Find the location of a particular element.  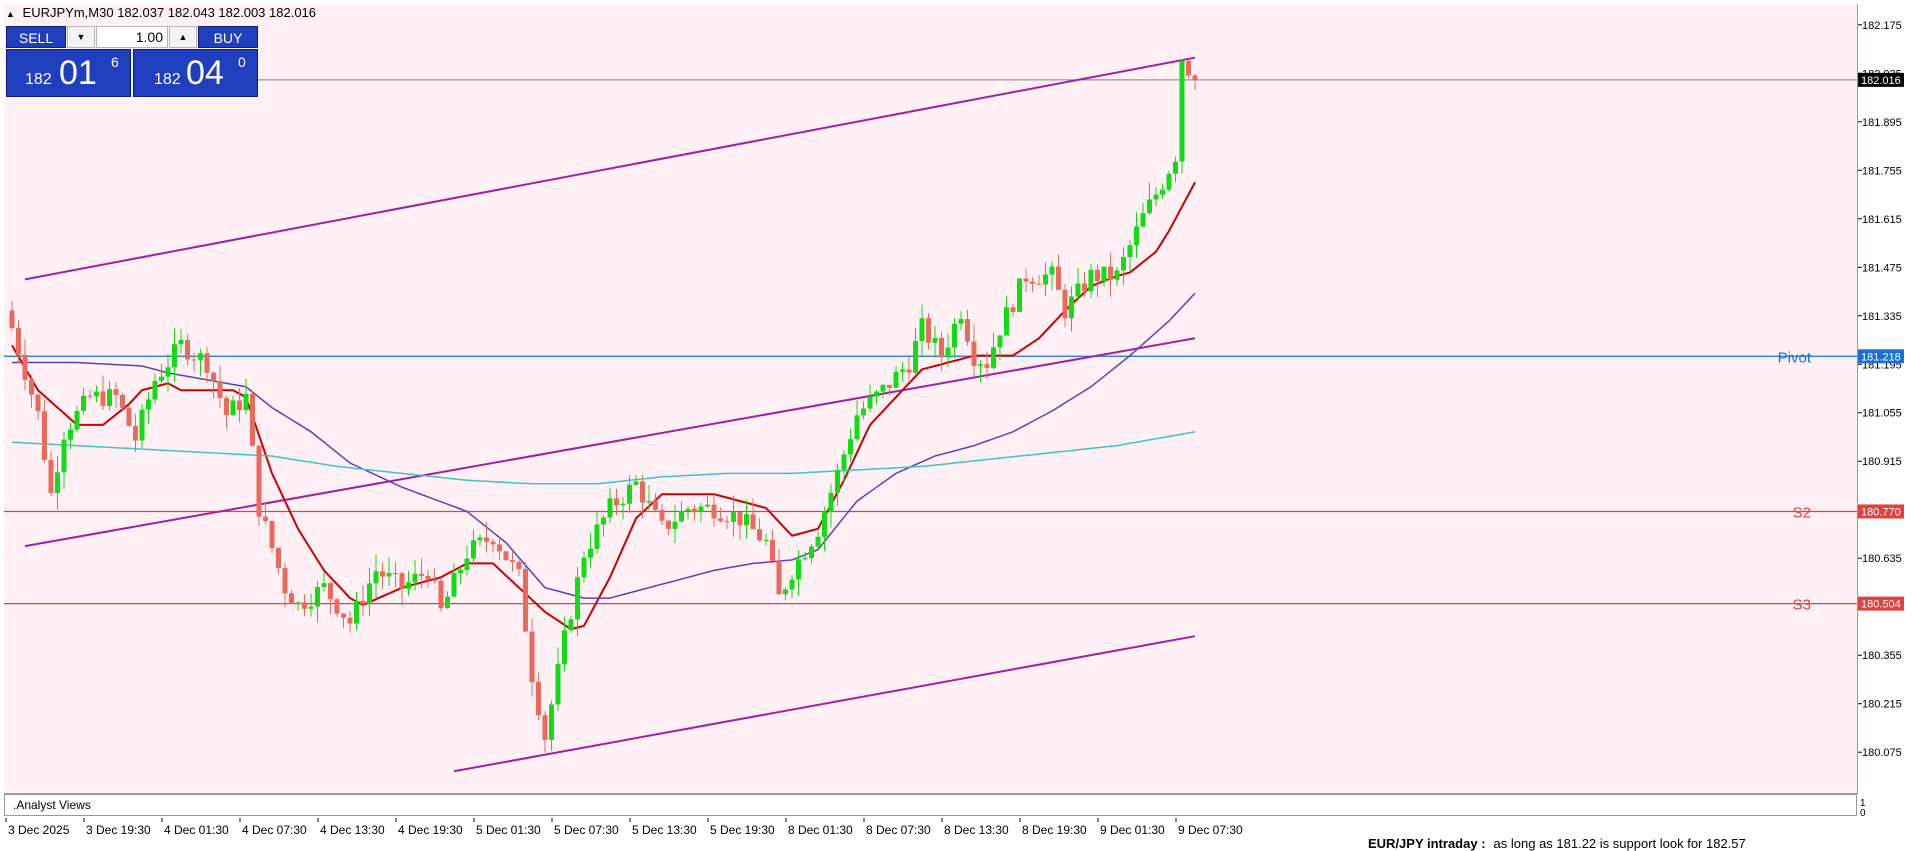

level-name-pivot: Pivot is located at coordinates (1795, 357).